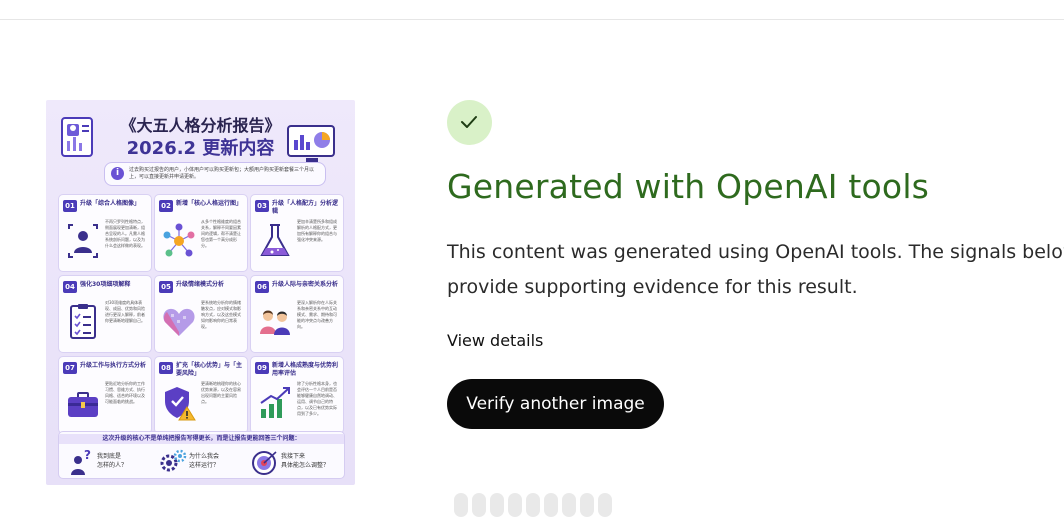  What do you see at coordinates (179, 240) in the screenshot?
I see `network-icon` at bounding box center [179, 240].